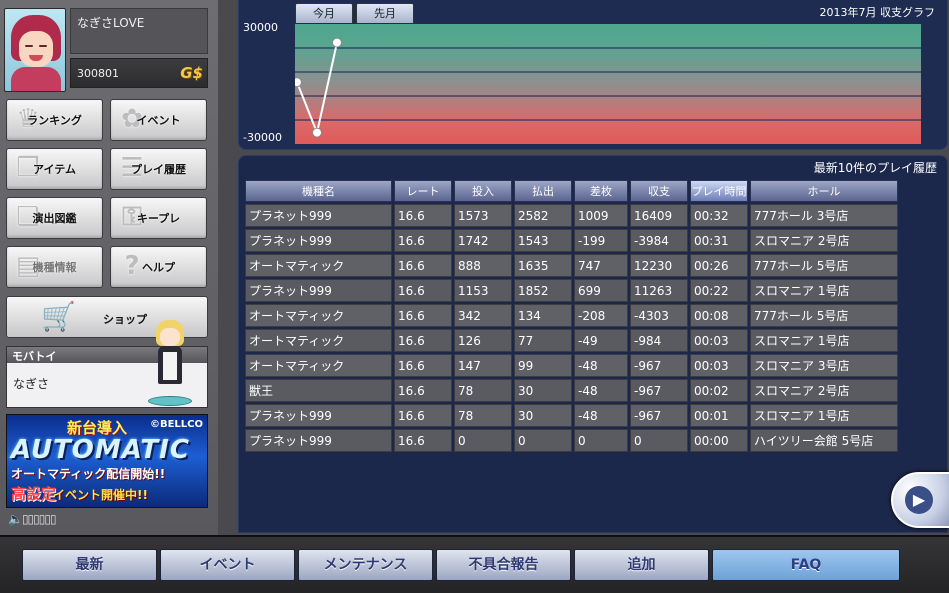 This screenshot has height=593, width=949. I want to click on ranking-label: ランキング, so click(54, 120).